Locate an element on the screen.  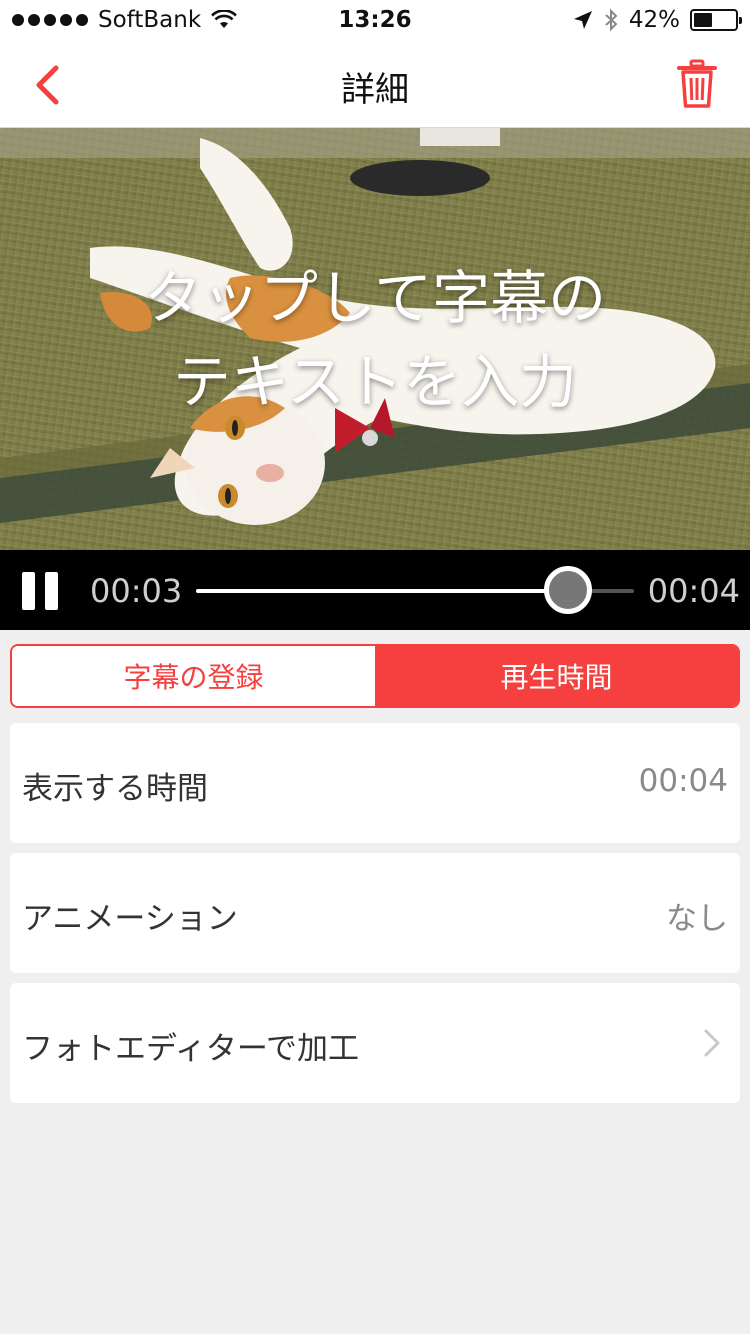
page-title: 詳細 is located at coordinates (375, 90).